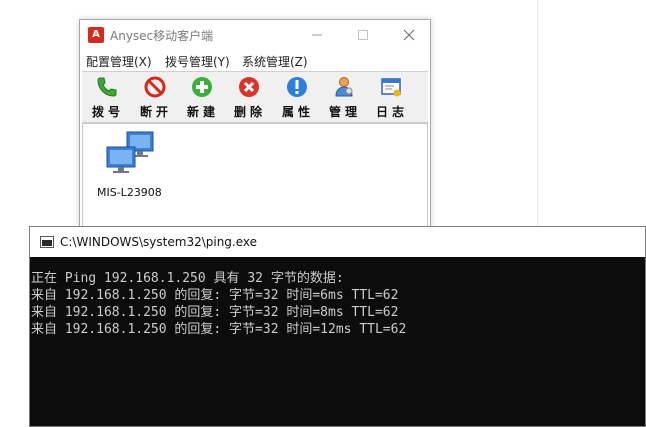 The image size is (646, 427). I want to click on dial-label: 拨号, so click(107, 112).